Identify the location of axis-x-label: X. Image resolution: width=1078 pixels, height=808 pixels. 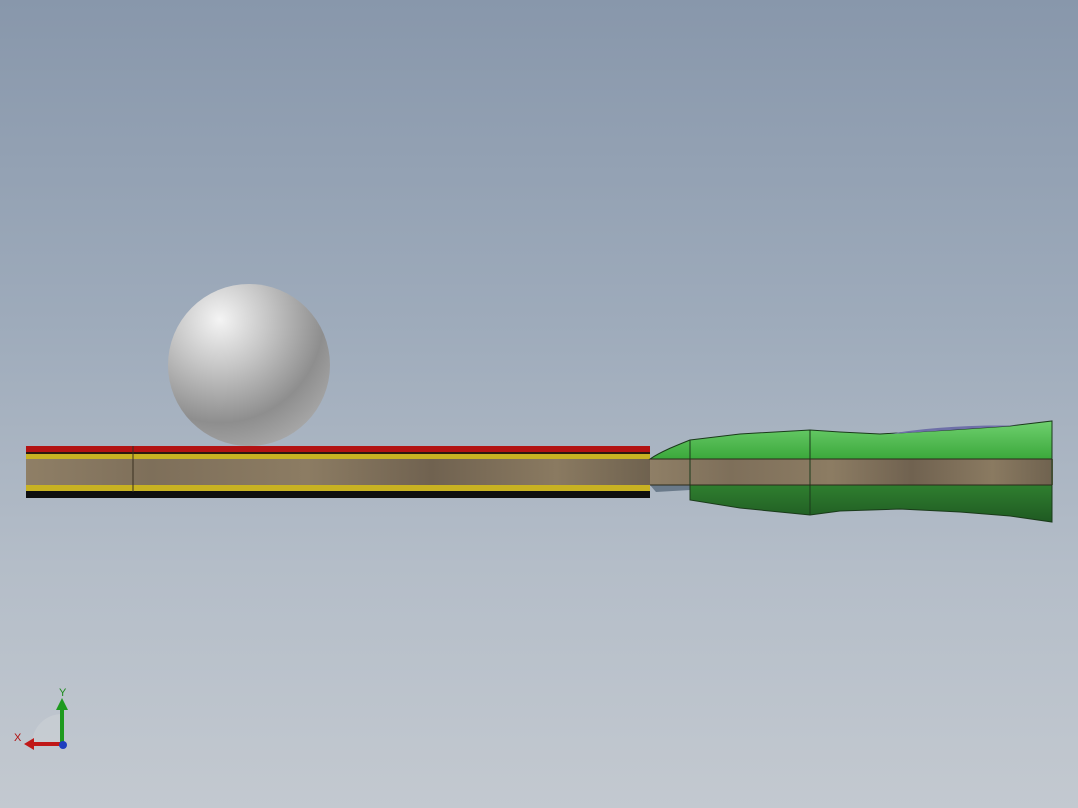
(18, 738).